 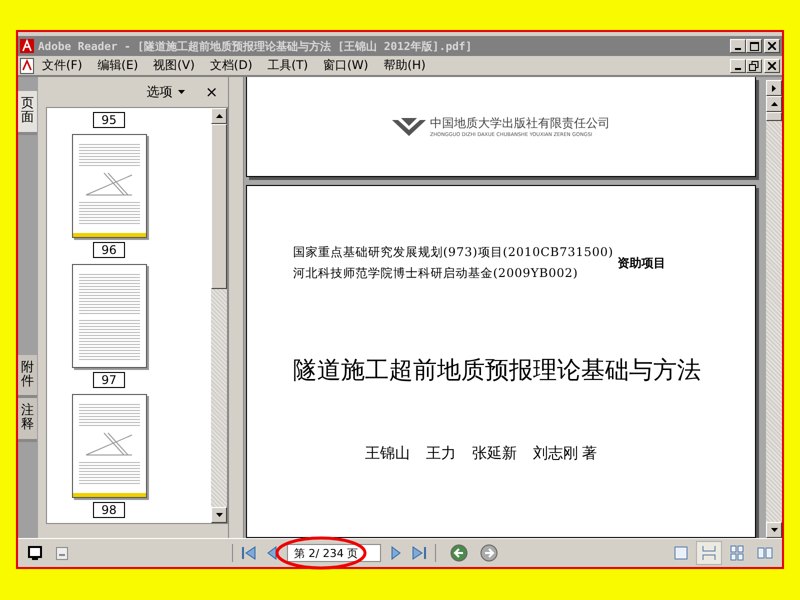 I want to click on facing-view-icon, so click(x=765, y=553).